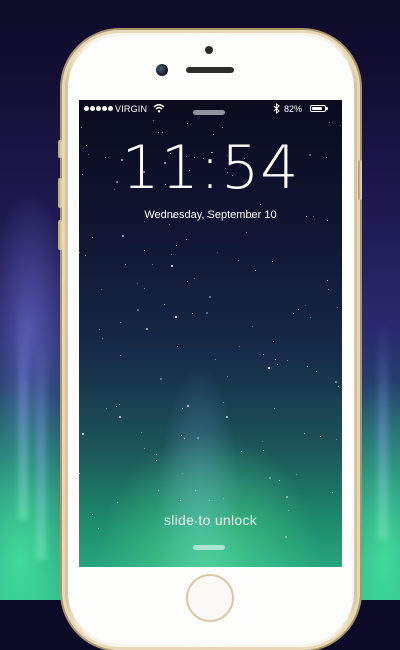 The width and height of the screenshot is (400, 650). What do you see at coordinates (159, 109) in the screenshot?
I see `wifi-icon` at bounding box center [159, 109].